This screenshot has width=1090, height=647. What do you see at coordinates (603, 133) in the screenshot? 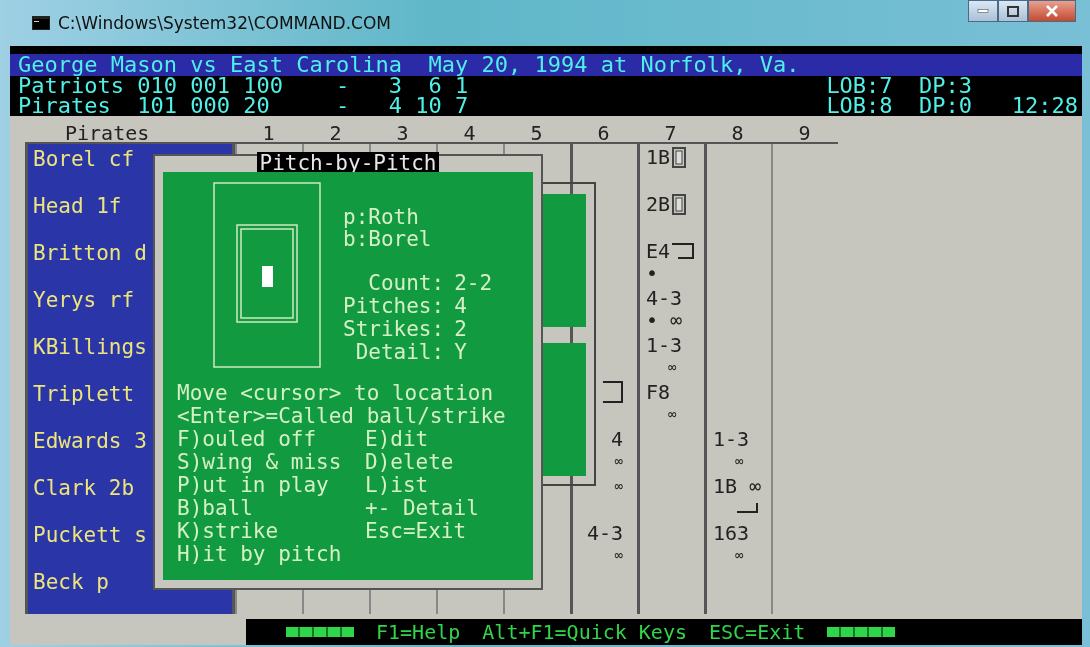
I see `inning-number: 6` at bounding box center [603, 133].